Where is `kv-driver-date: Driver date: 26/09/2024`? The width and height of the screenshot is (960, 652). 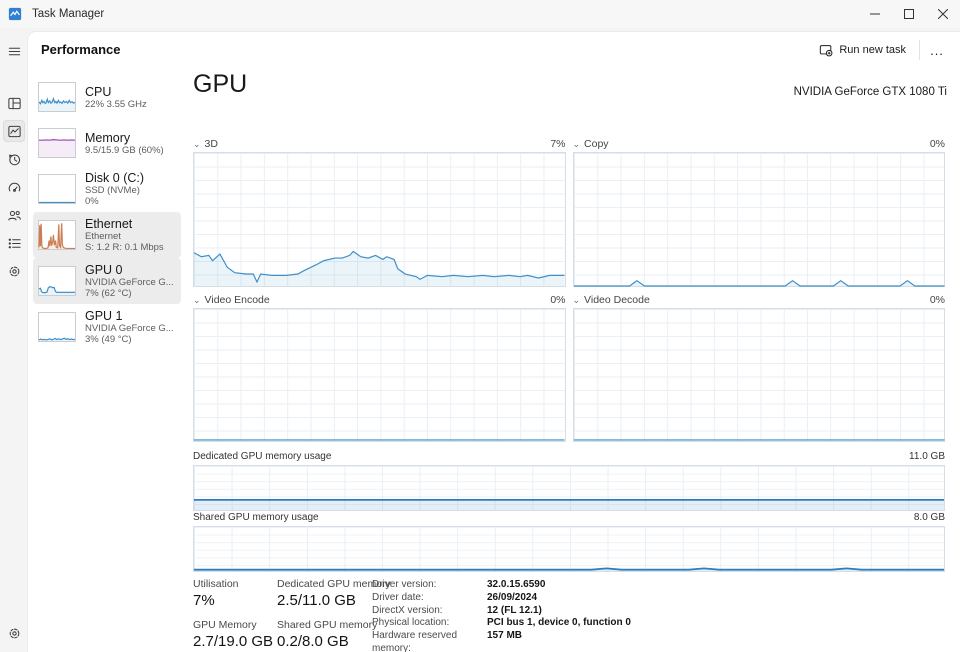
kv-driver-date: Driver date: 26/09/2024 is located at coordinates (501, 598).